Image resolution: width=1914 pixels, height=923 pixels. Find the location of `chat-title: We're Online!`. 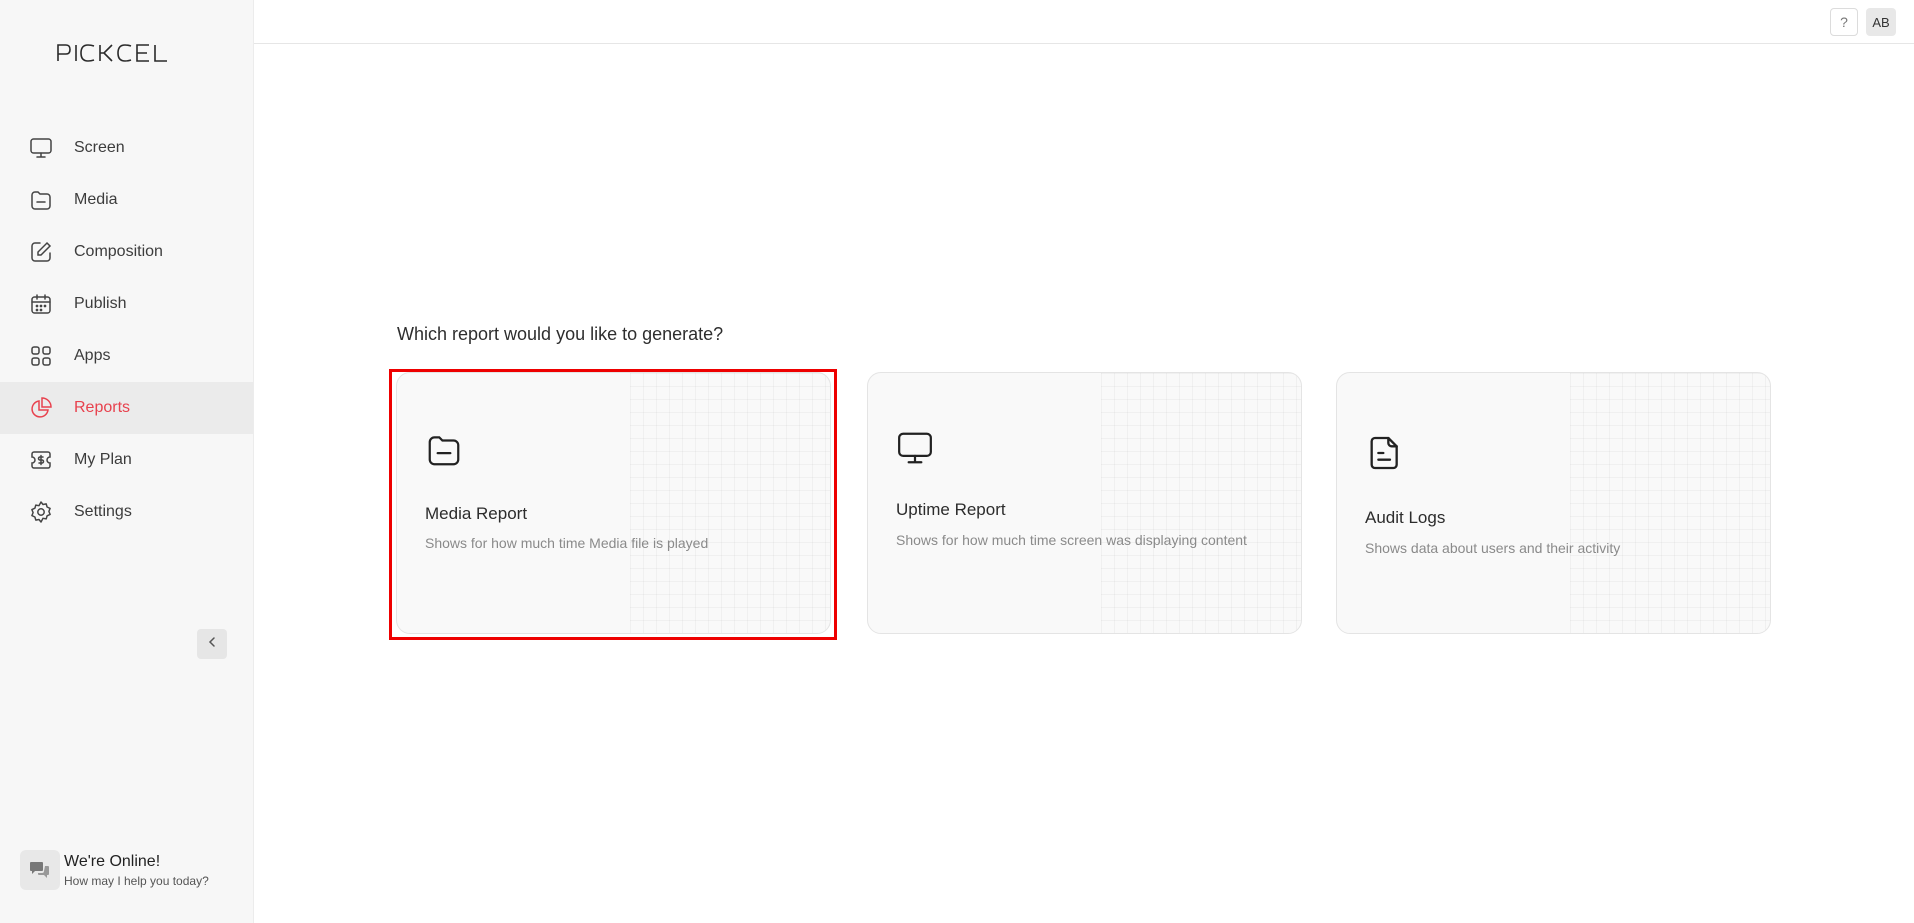

chat-title: We're Online! is located at coordinates (112, 861).